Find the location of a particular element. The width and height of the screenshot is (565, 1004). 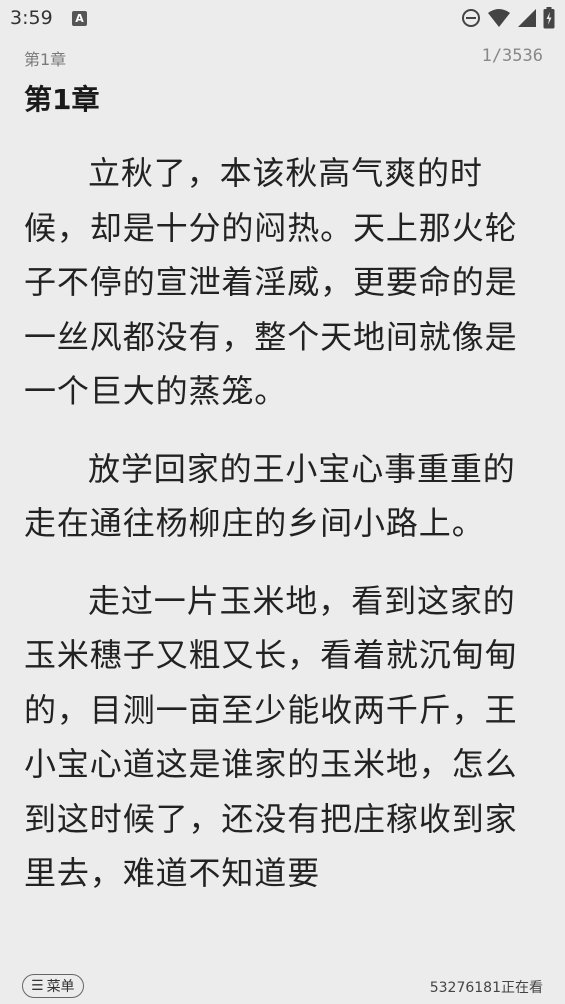

current-chapter-label: 第1章 is located at coordinates (45, 59).